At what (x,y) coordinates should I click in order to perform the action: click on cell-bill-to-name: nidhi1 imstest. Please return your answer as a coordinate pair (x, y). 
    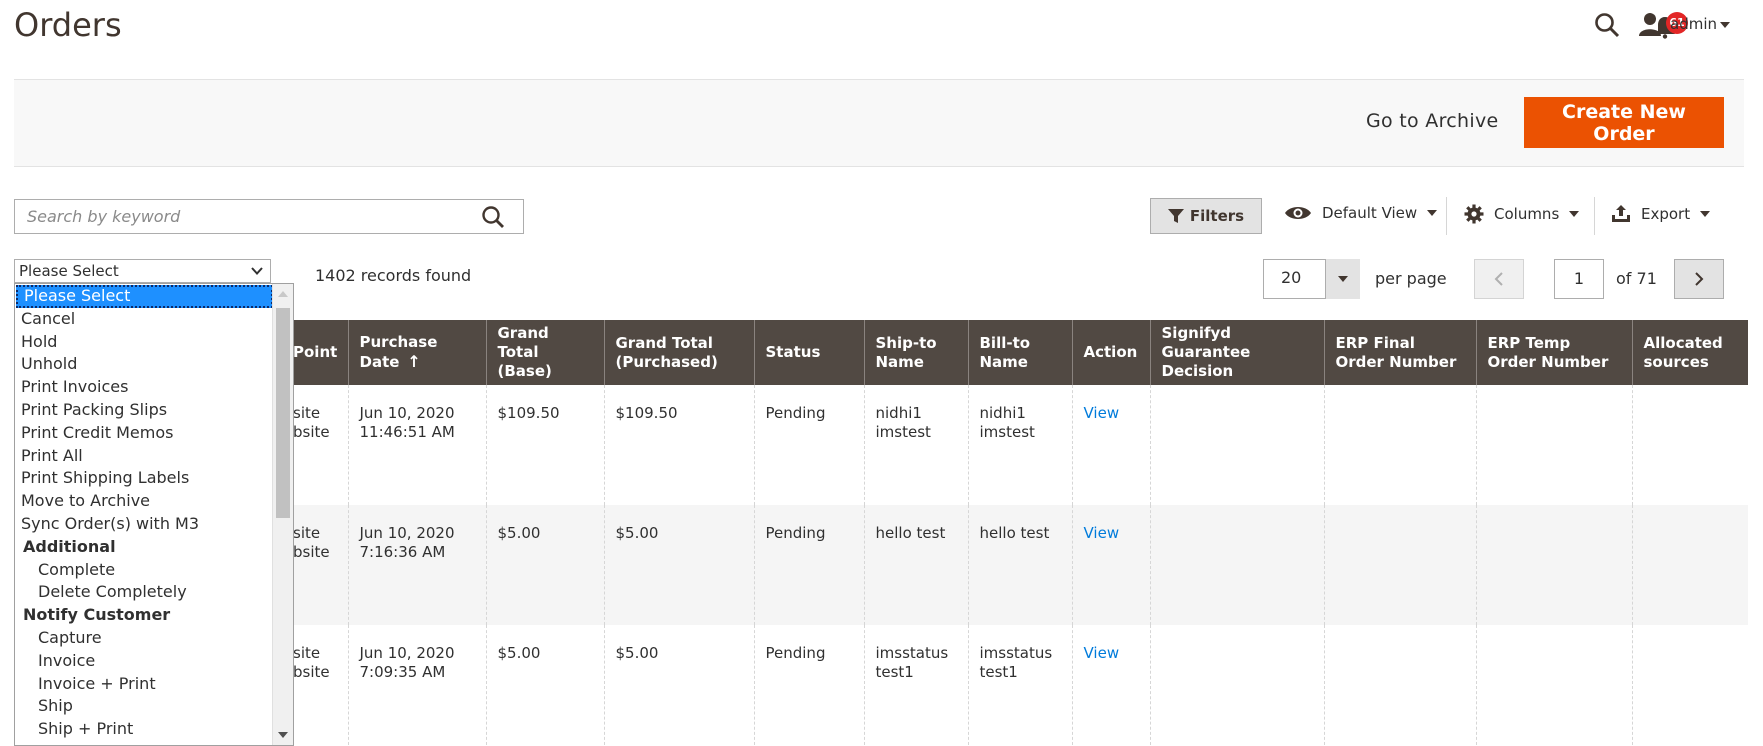
    Looking at the image, I should click on (1019, 445).